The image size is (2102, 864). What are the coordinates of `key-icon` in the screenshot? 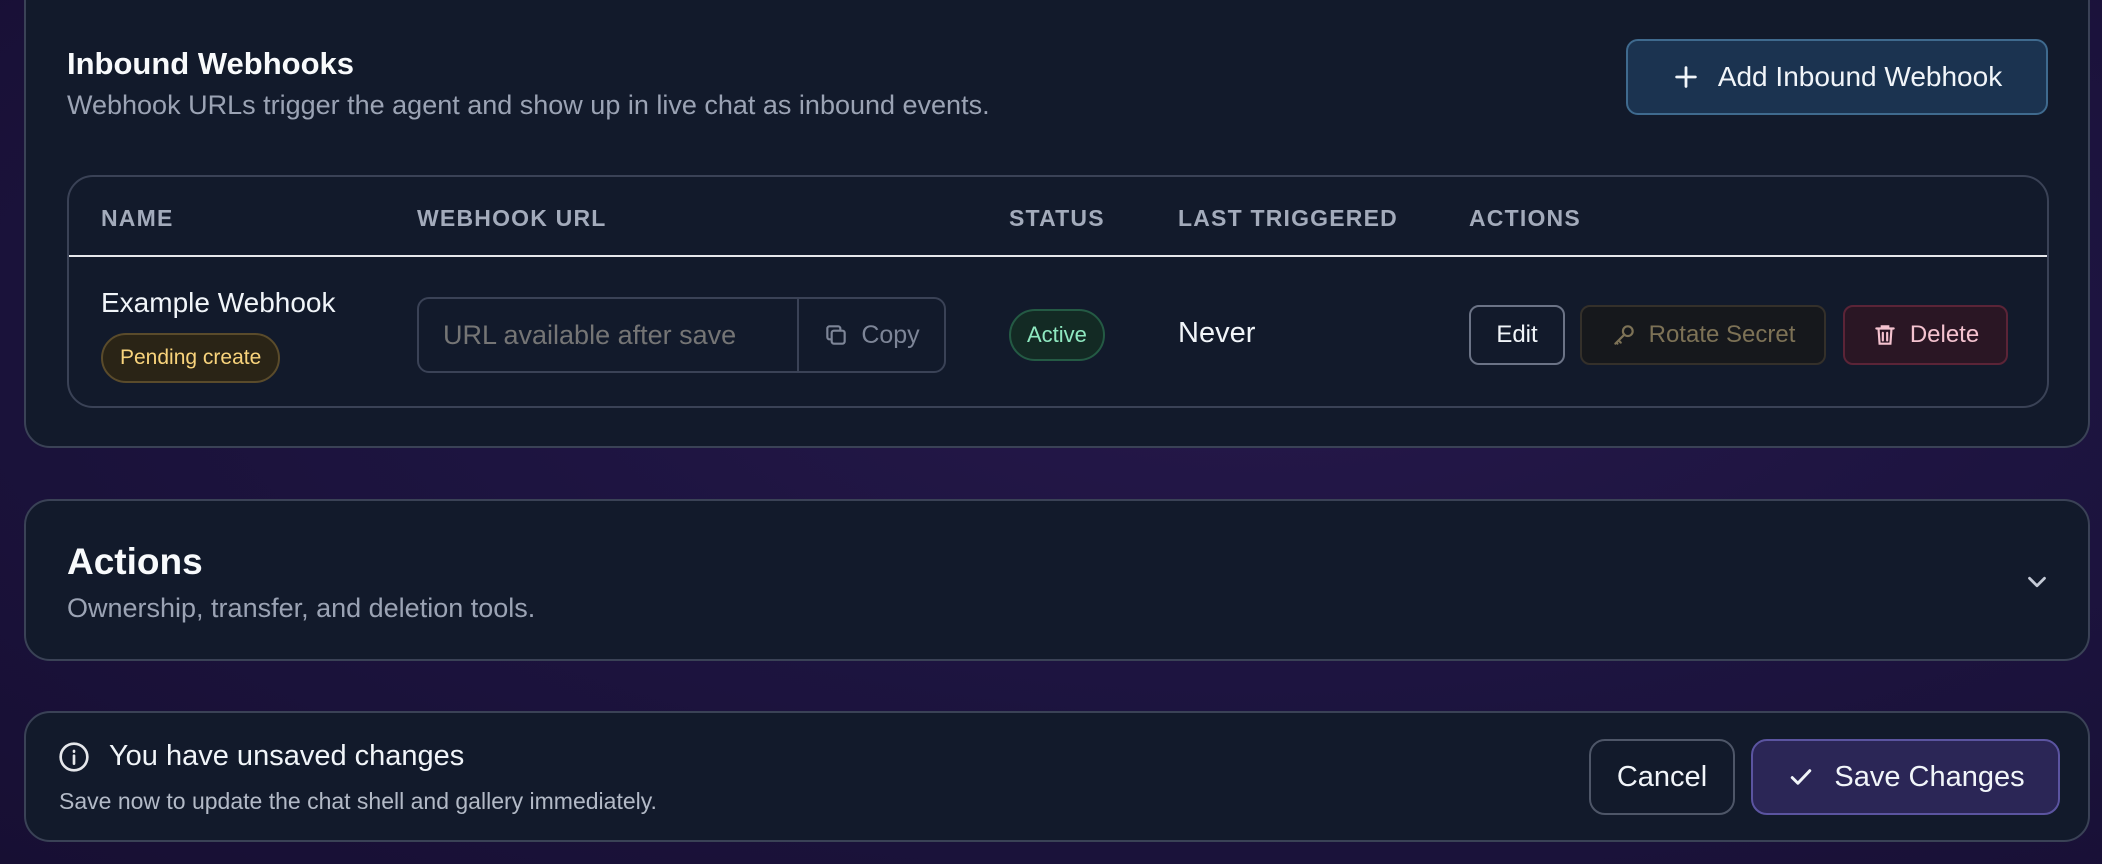 It's located at (1623, 335).